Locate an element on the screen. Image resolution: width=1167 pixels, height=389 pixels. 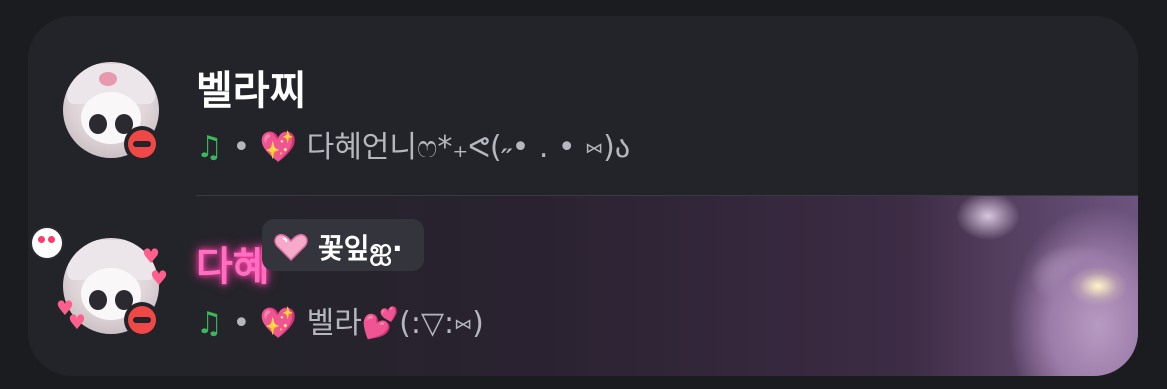
server-tag-text: 꽃잎ஐ· is located at coordinates (360, 248).